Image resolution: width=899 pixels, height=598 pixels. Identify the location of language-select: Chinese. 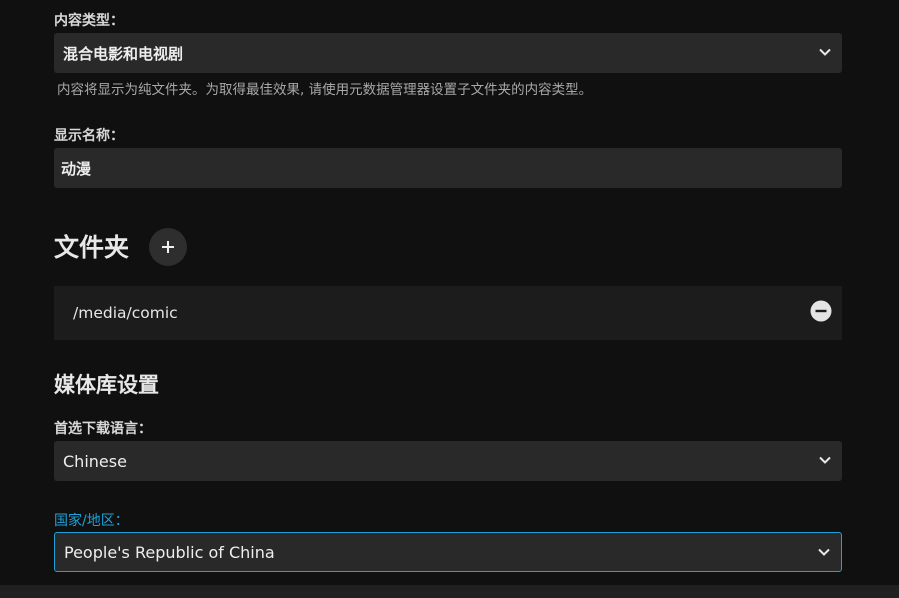
(448, 461).